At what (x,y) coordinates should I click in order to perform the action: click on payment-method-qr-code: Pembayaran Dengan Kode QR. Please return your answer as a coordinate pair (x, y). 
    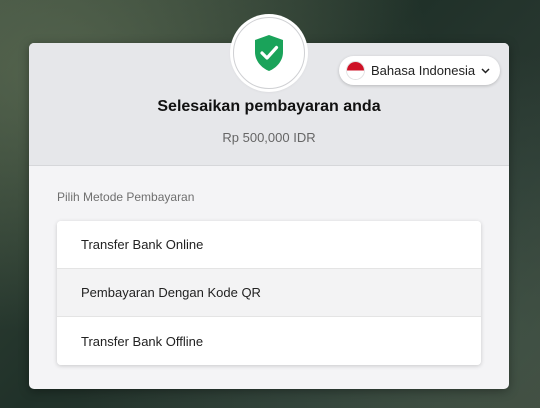
    Looking at the image, I should click on (269, 293).